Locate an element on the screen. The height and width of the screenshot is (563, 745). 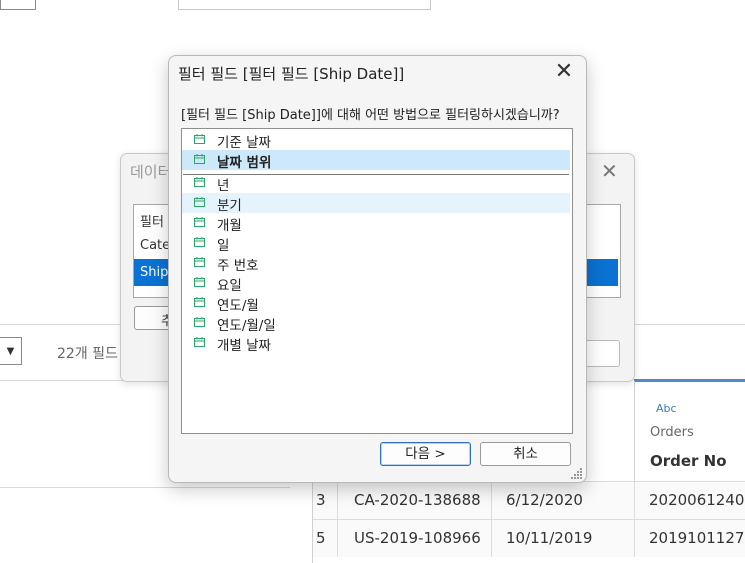
list-item-label: 개별 날짜 is located at coordinates (244, 346).